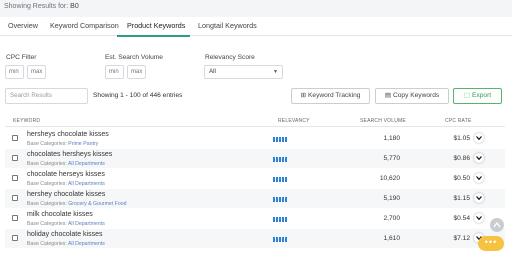  I want to click on copy-keywords-button: ▤ Copy Keywords, so click(412, 96).